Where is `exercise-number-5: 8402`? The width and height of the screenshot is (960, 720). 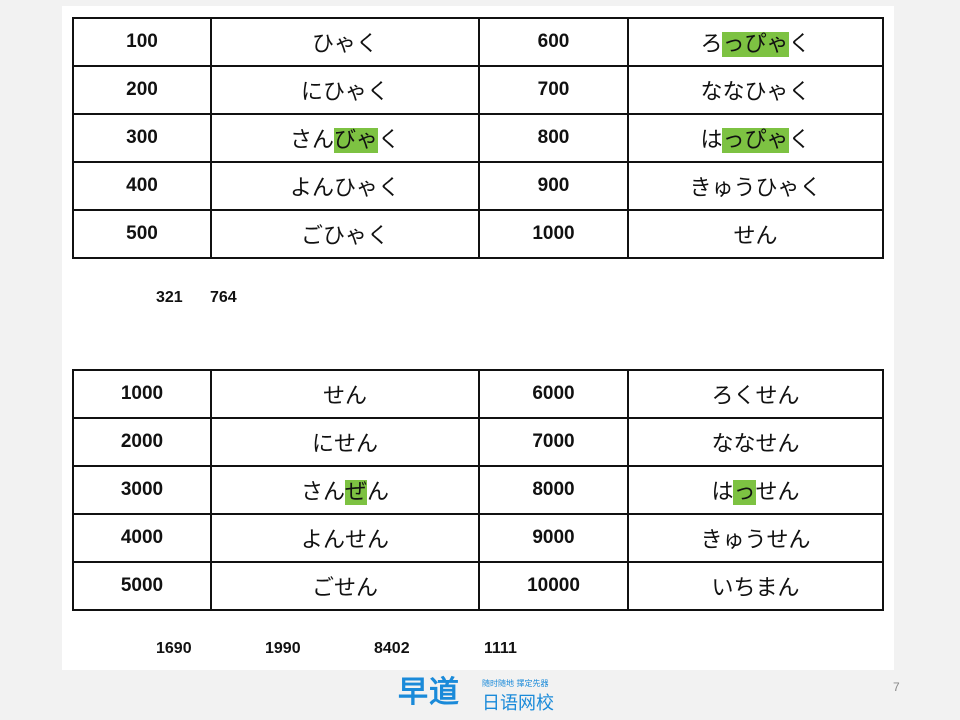 exercise-number-5: 8402 is located at coordinates (392, 648).